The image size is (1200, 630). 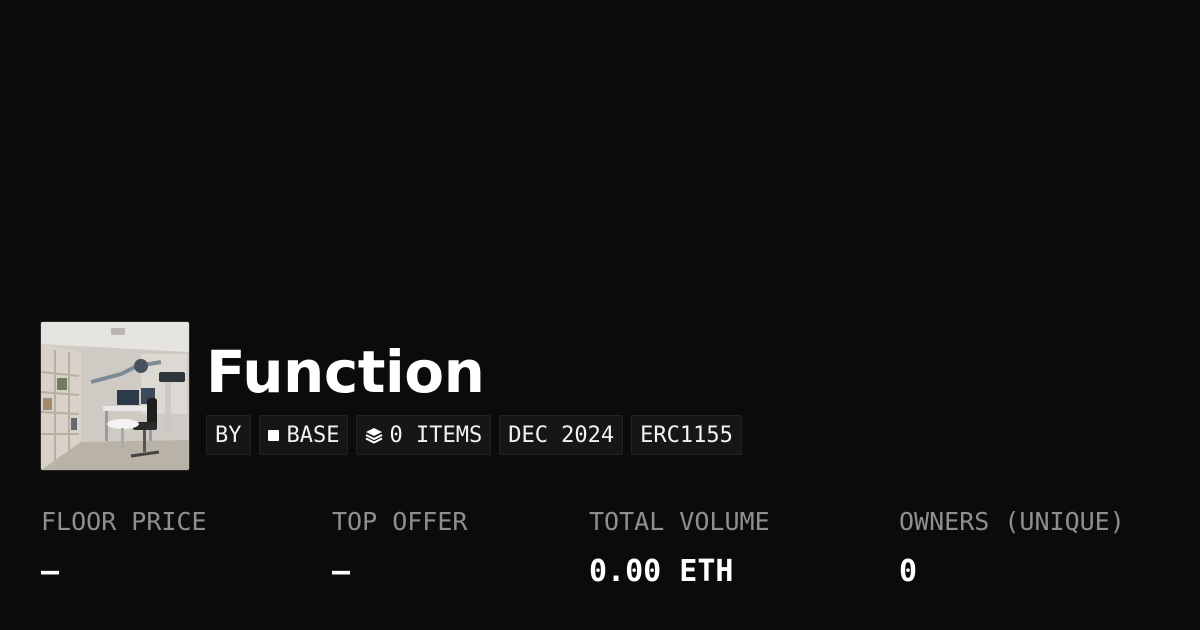 I want to click on token-standard: ERC1155, so click(x=686, y=435).